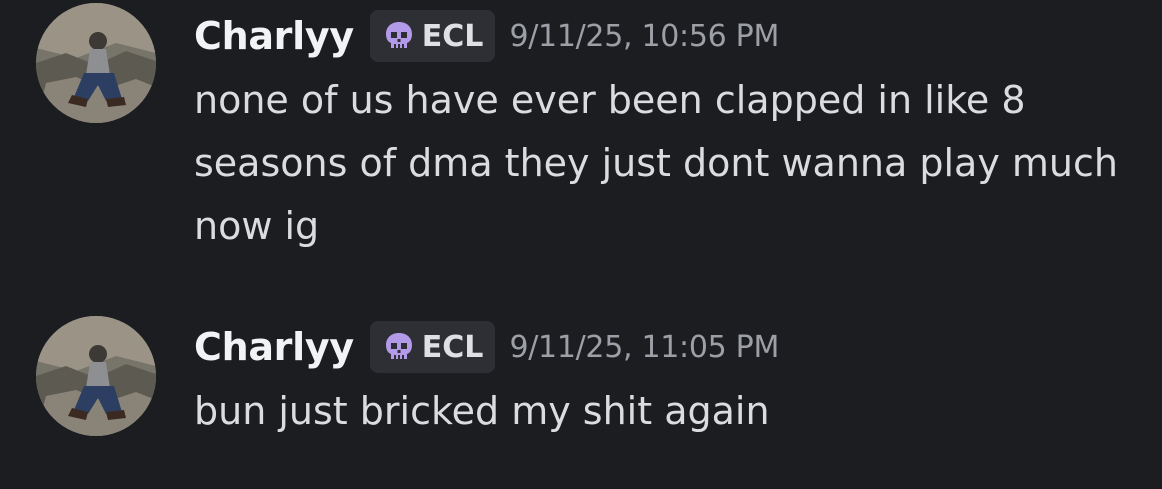  I want to click on message-timestamp: 9/11/25, 10:56 PM, so click(644, 36).